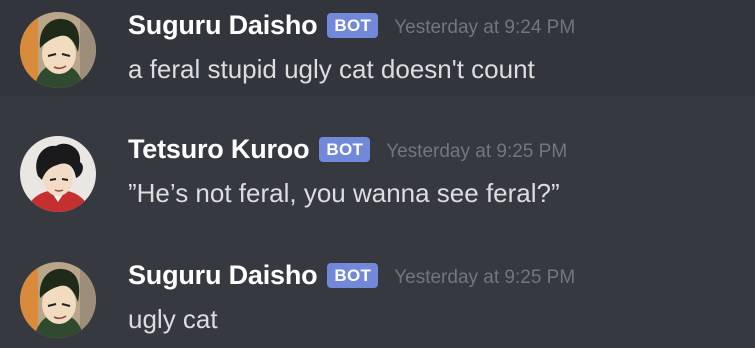 The height and width of the screenshot is (348, 755). What do you see at coordinates (344, 193) in the screenshot?
I see `message-content: ”He’s not feral, you wanna see feral?”` at bounding box center [344, 193].